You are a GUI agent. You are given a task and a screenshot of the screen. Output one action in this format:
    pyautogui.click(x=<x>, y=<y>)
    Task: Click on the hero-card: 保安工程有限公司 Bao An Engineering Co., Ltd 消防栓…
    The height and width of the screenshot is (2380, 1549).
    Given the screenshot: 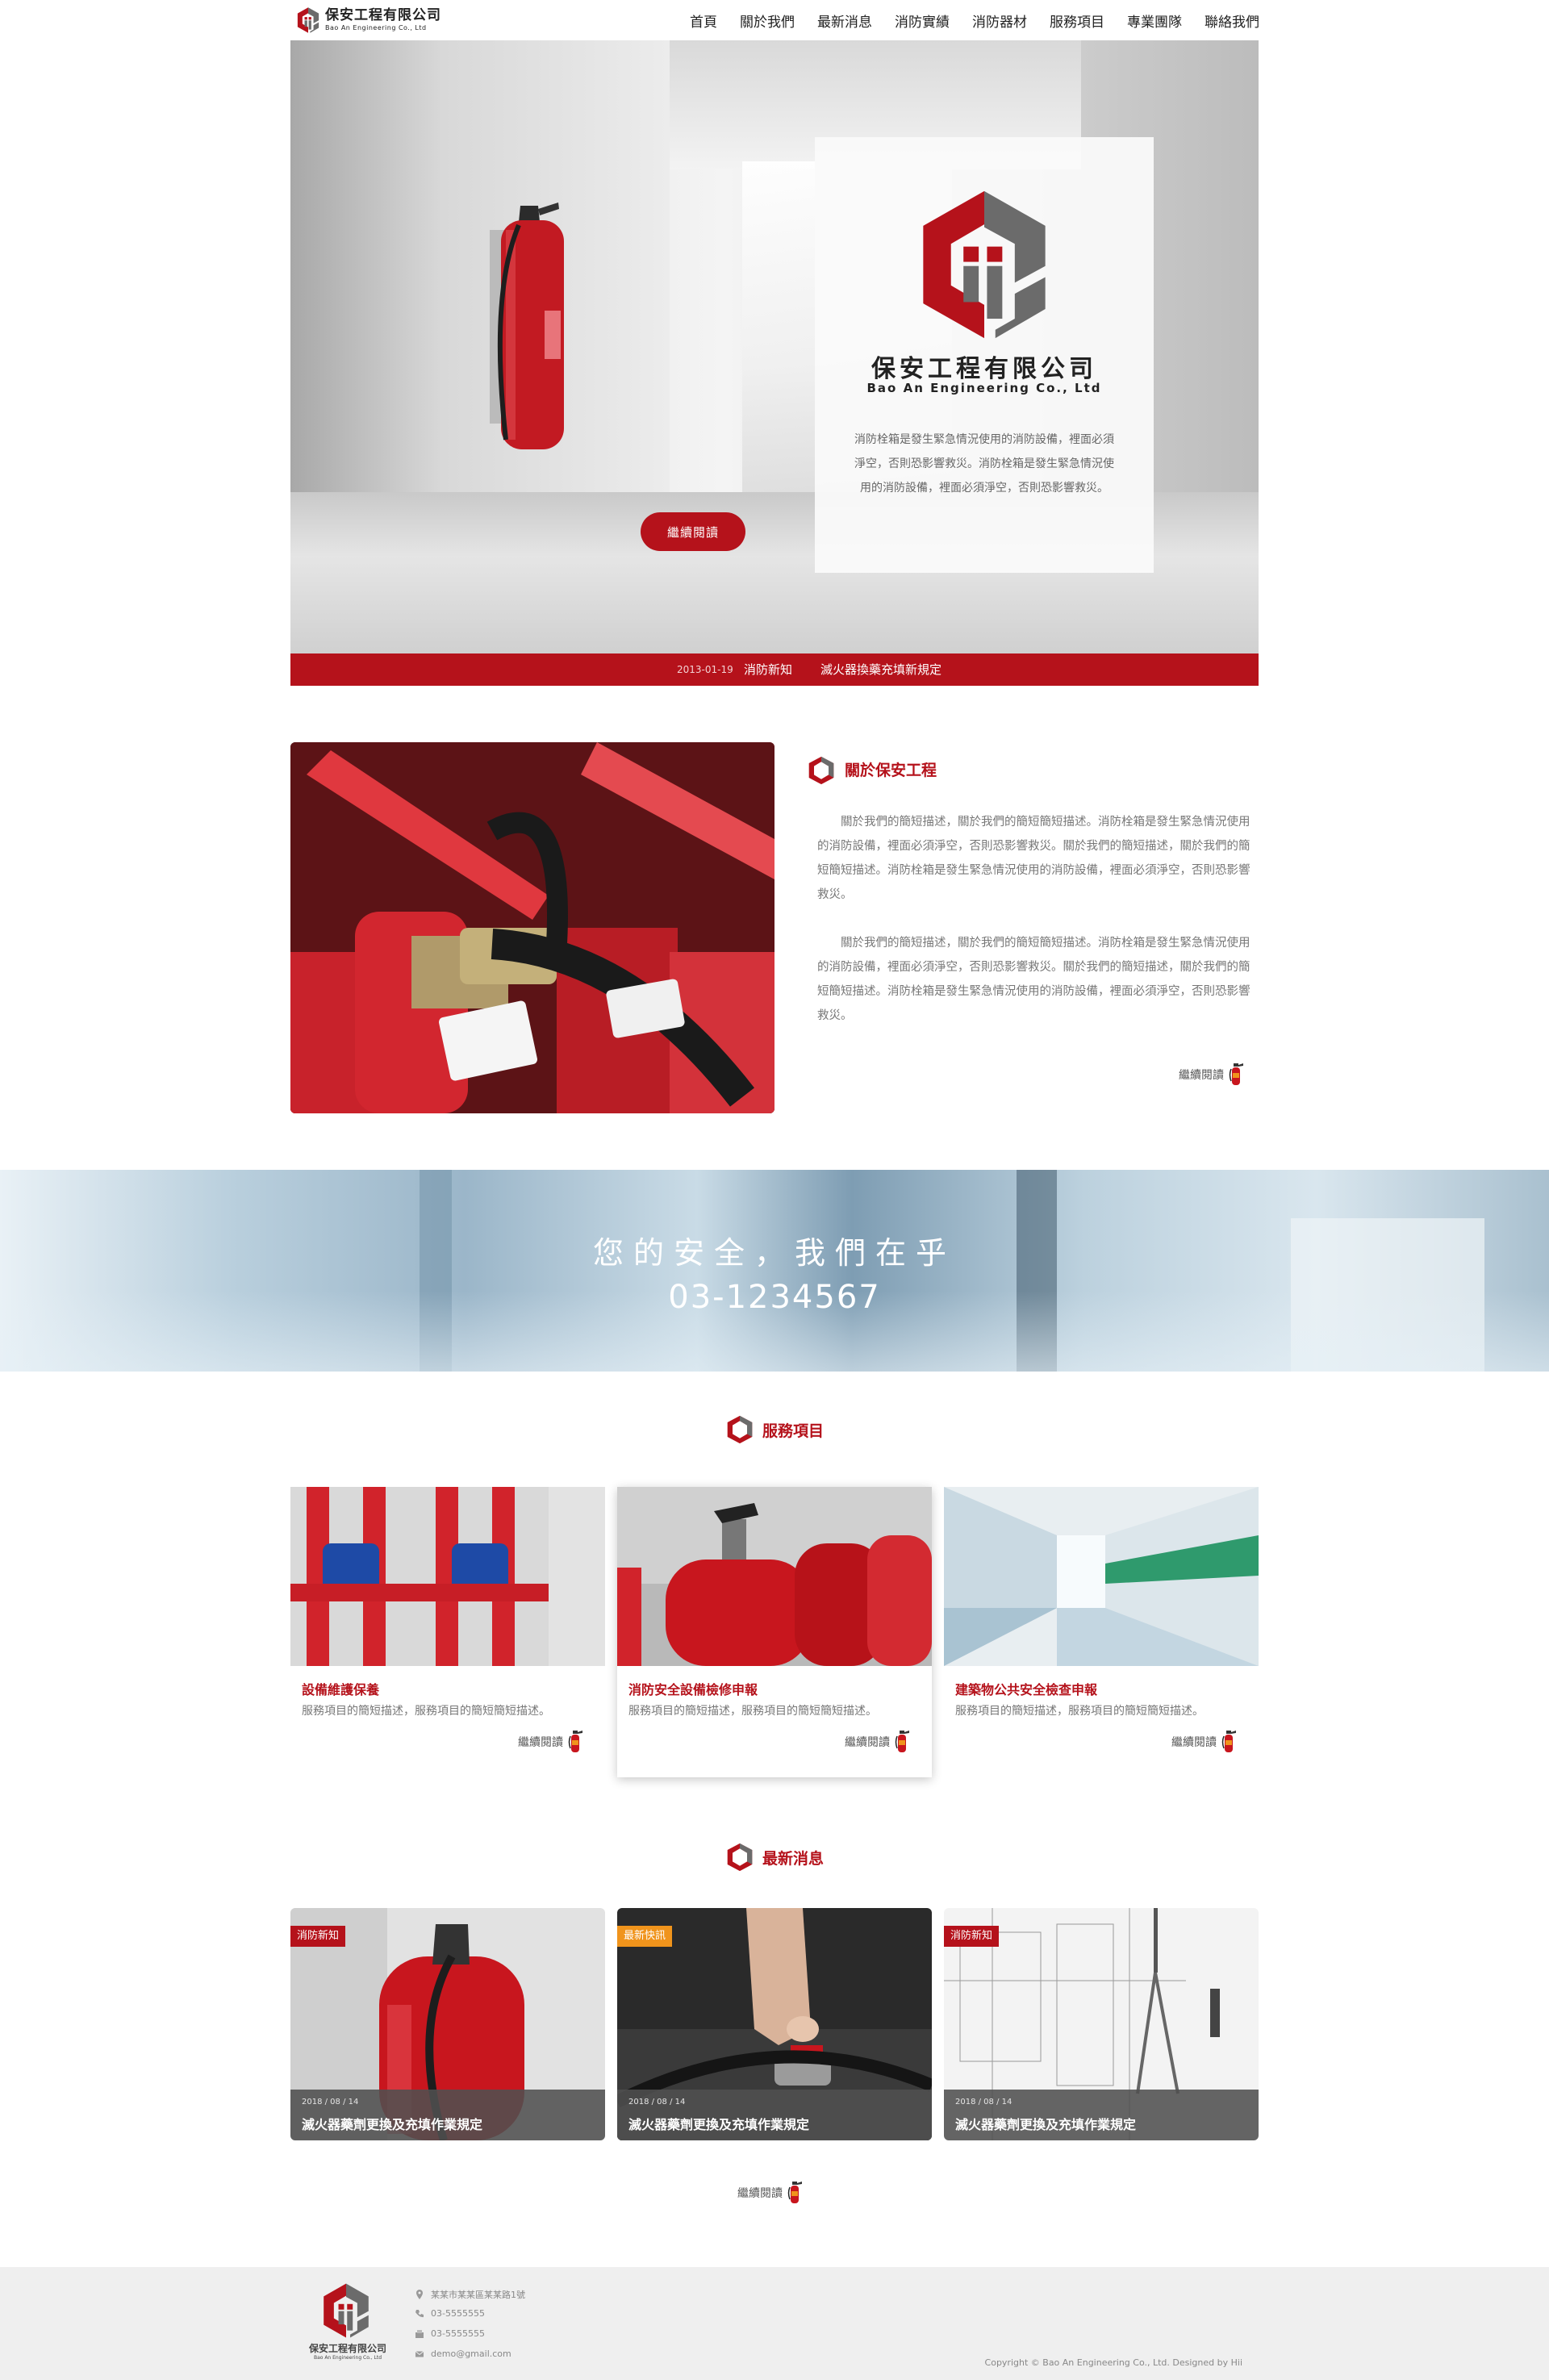 What is the action you would take?
    pyautogui.click(x=984, y=355)
    